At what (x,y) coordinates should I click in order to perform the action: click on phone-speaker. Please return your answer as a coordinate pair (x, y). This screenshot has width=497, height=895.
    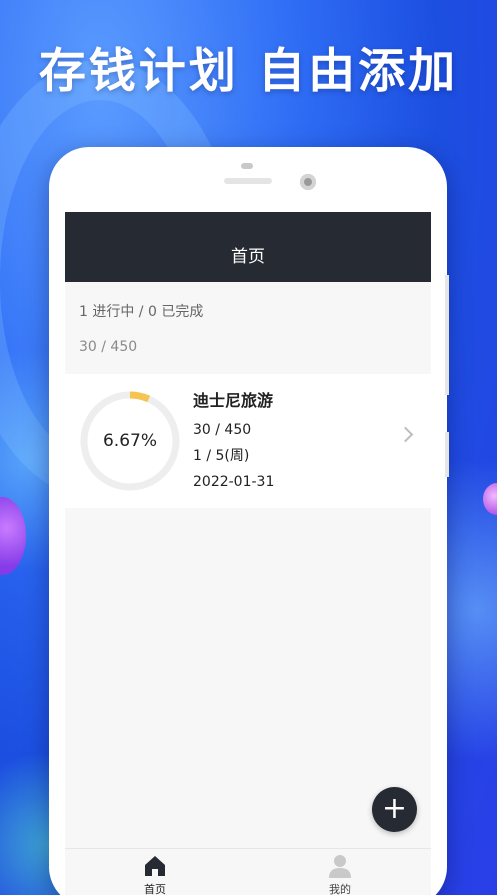
    Looking at the image, I should click on (248, 181).